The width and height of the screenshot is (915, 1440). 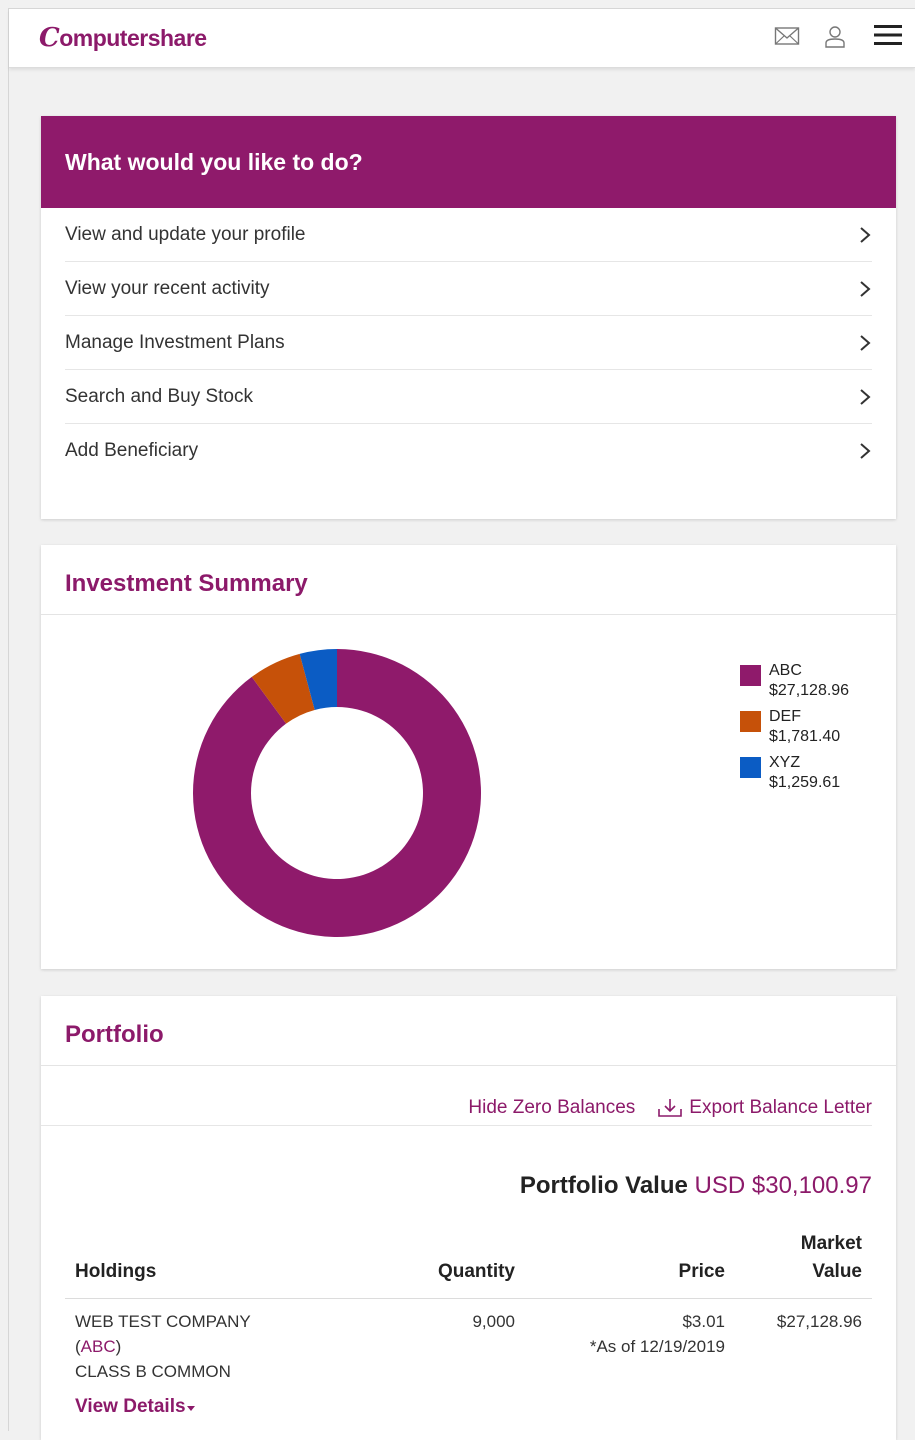 I want to click on col-market-value: Market Value, so click(x=803, y=1261).